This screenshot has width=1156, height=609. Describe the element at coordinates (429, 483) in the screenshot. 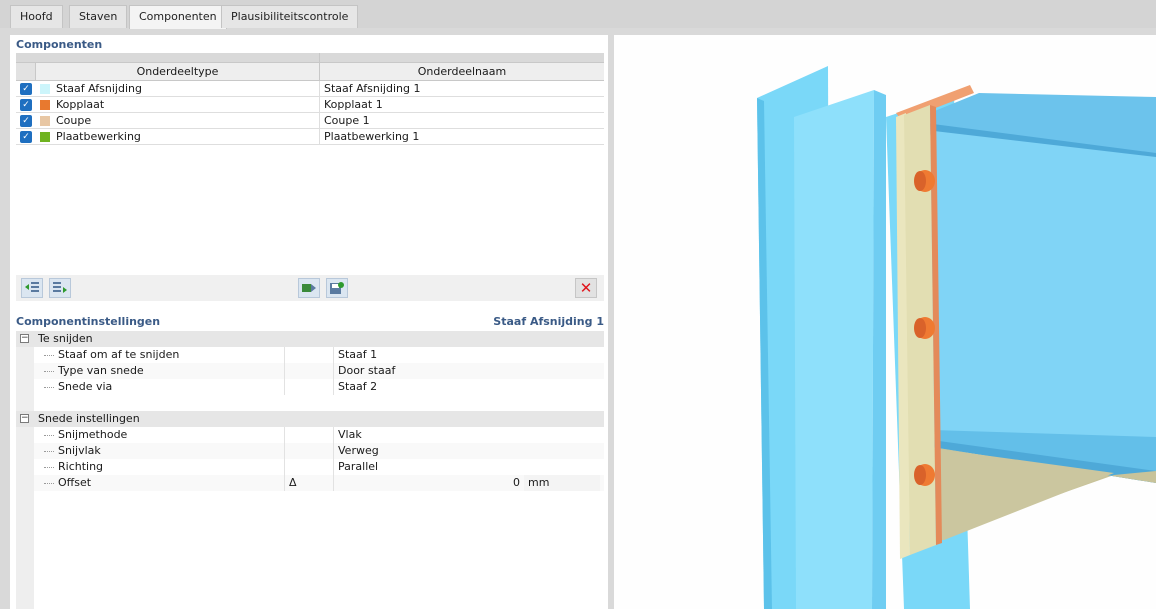

I see `offset-value: 0` at that location.